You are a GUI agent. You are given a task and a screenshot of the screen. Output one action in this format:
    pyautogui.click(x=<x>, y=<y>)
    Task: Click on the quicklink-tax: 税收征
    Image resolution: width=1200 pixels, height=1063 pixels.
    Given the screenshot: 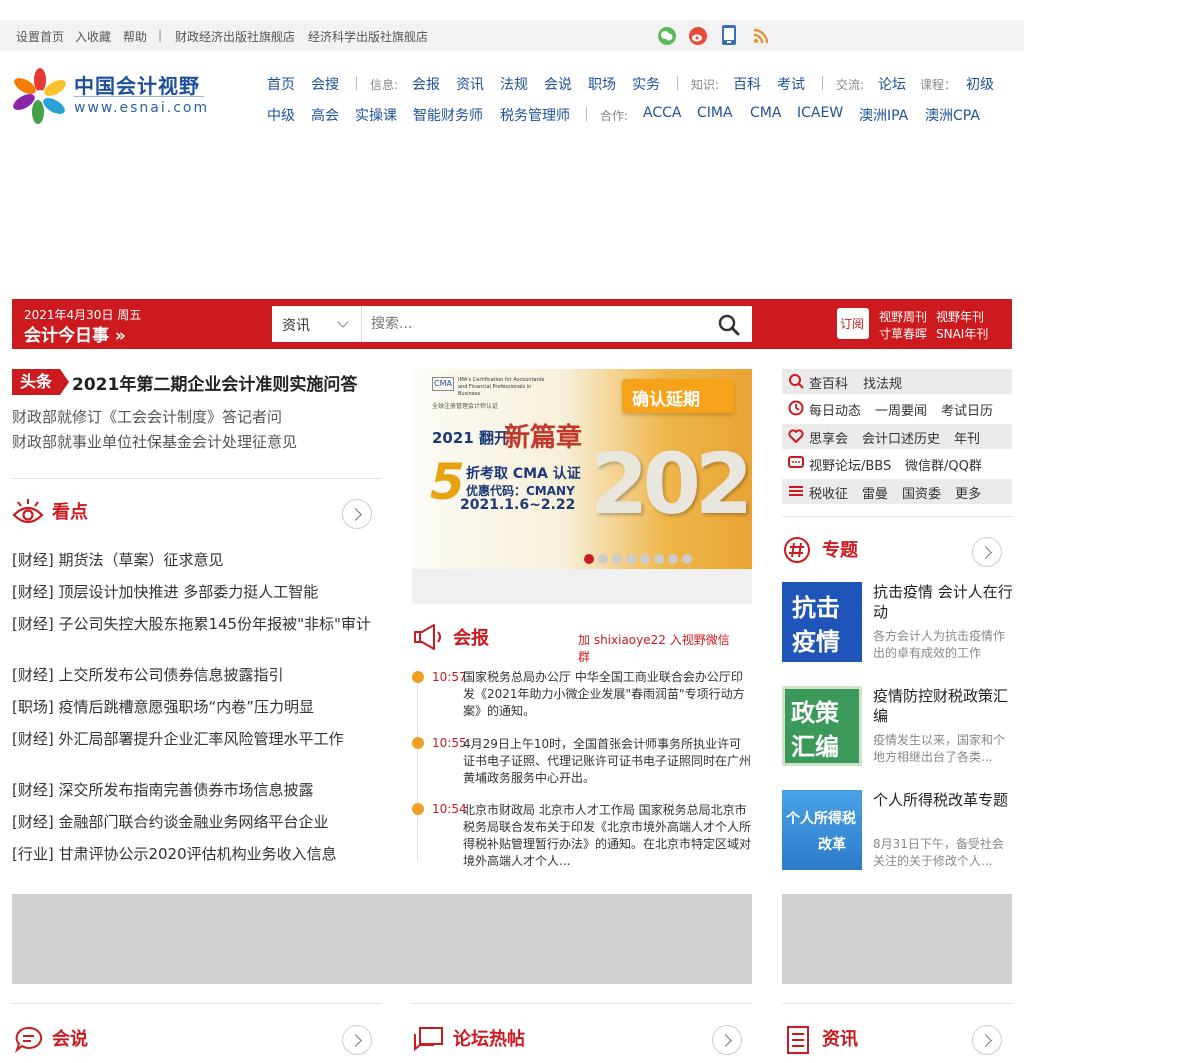 What is the action you would take?
    pyautogui.click(x=828, y=492)
    